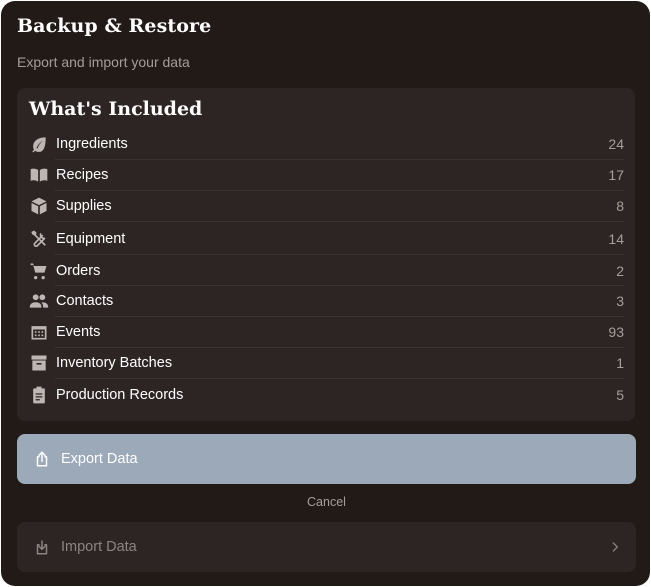 This screenshot has width=651, height=587. Describe the element at coordinates (39, 175) in the screenshot. I see `book-icon` at that location.